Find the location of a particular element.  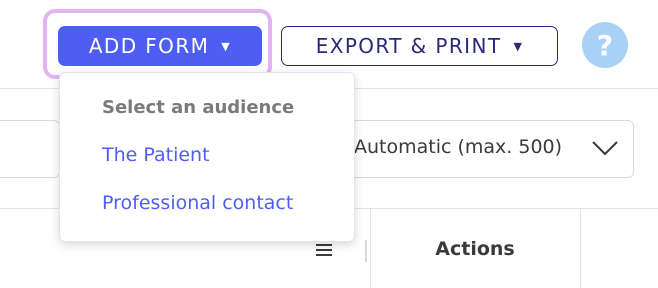

chevron-down-icon is located at coordinates (605, 148).